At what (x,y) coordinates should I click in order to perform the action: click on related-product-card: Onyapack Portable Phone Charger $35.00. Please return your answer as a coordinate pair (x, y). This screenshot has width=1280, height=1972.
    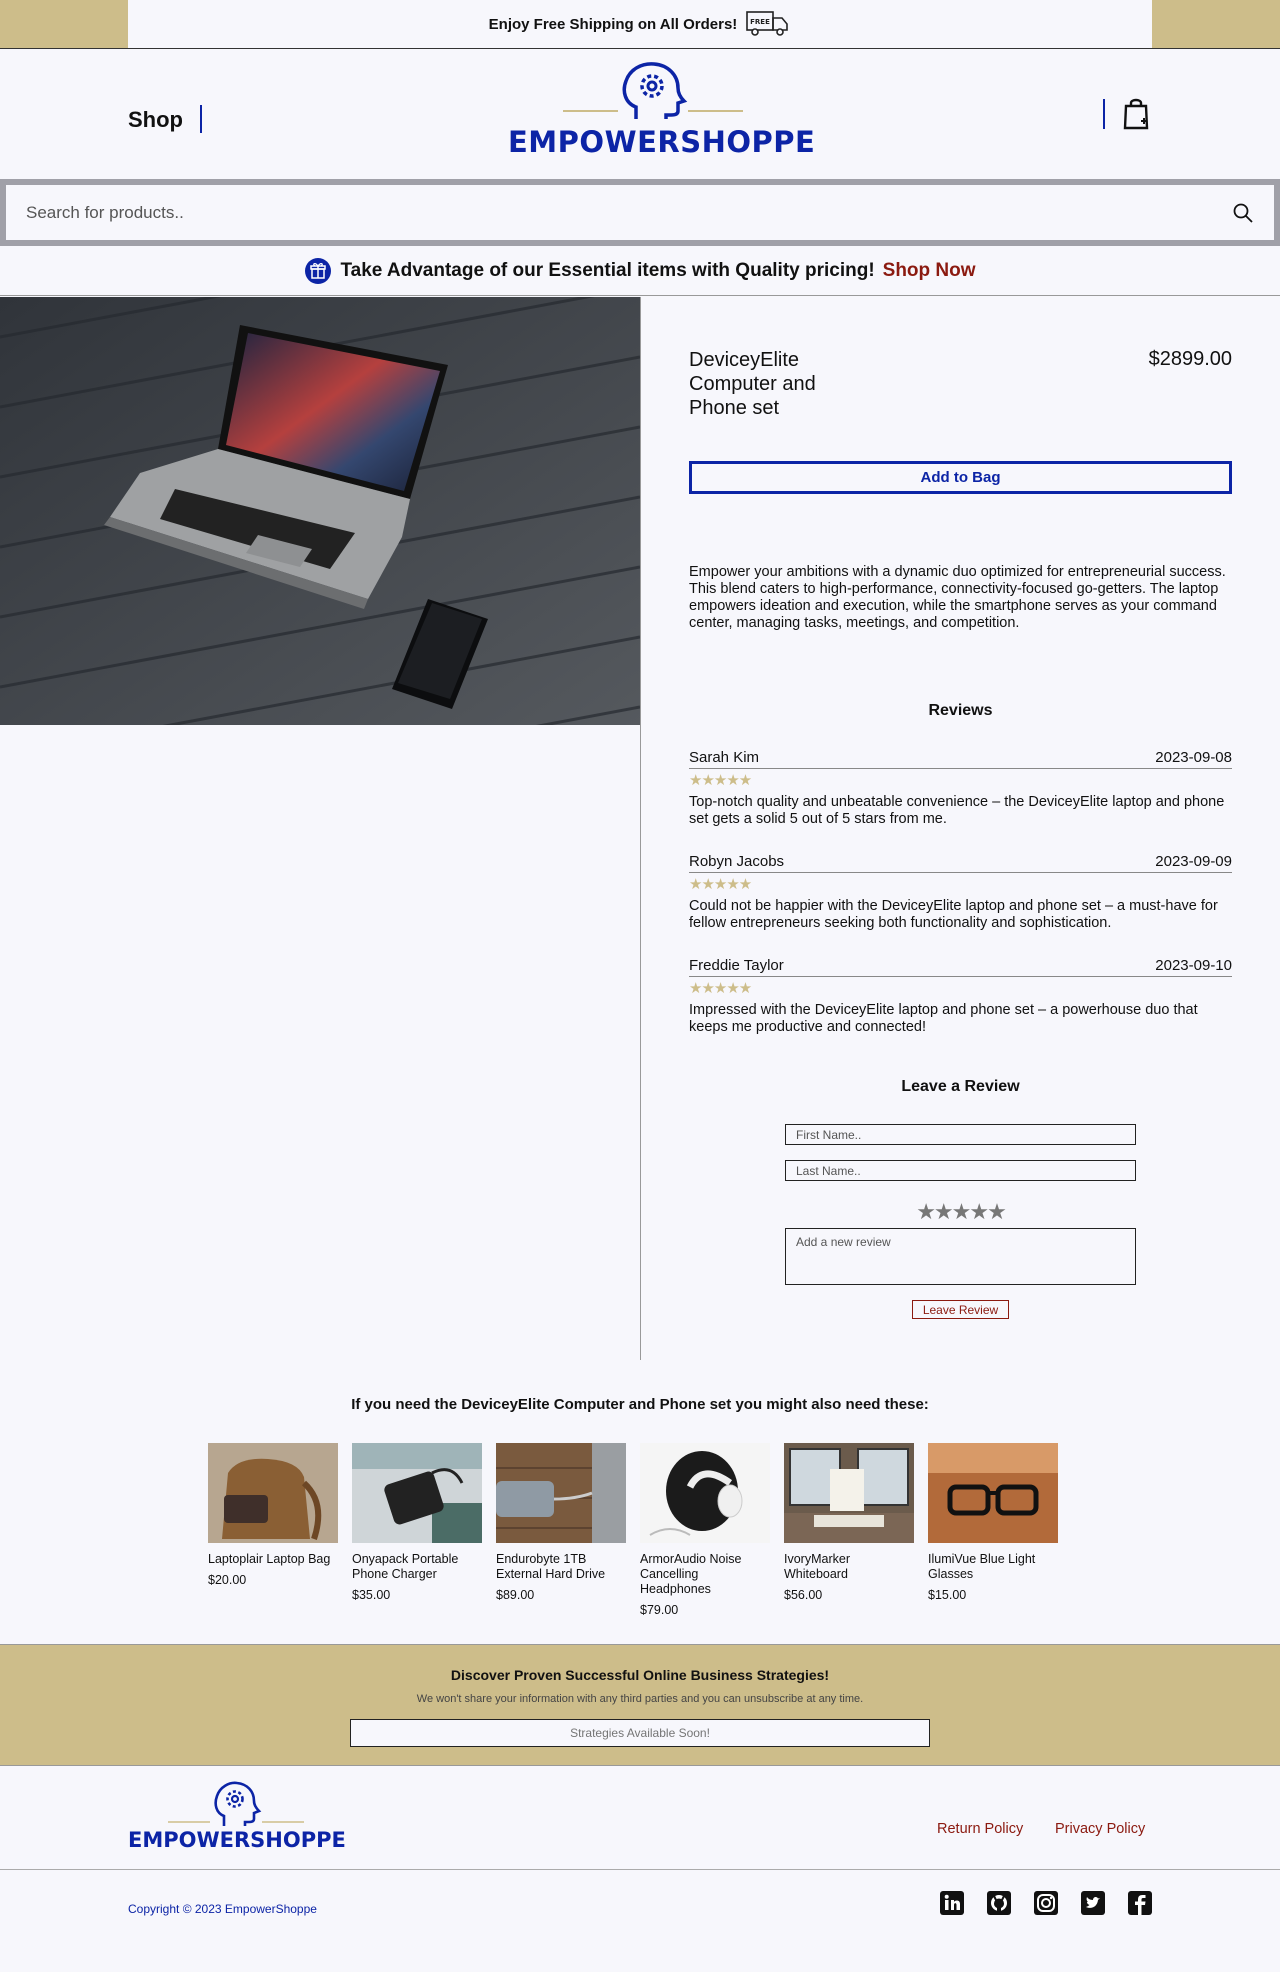
    Looking at the image, I should click on (417, 1523).